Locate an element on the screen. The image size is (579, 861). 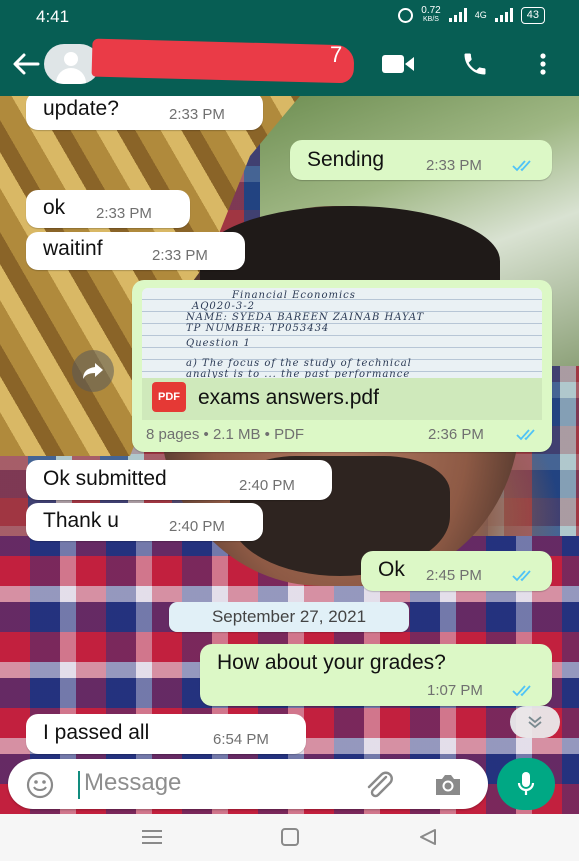
message-bubble-incoming: Thank u 2:40 PM is located at coordinates (144, 522).